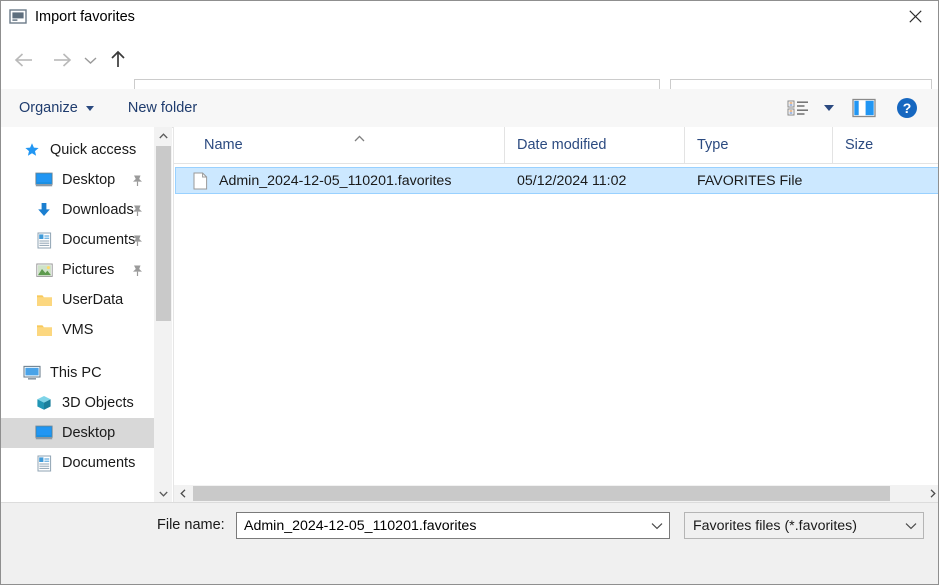  I want to click on column-label: Name, so click(223, 145).